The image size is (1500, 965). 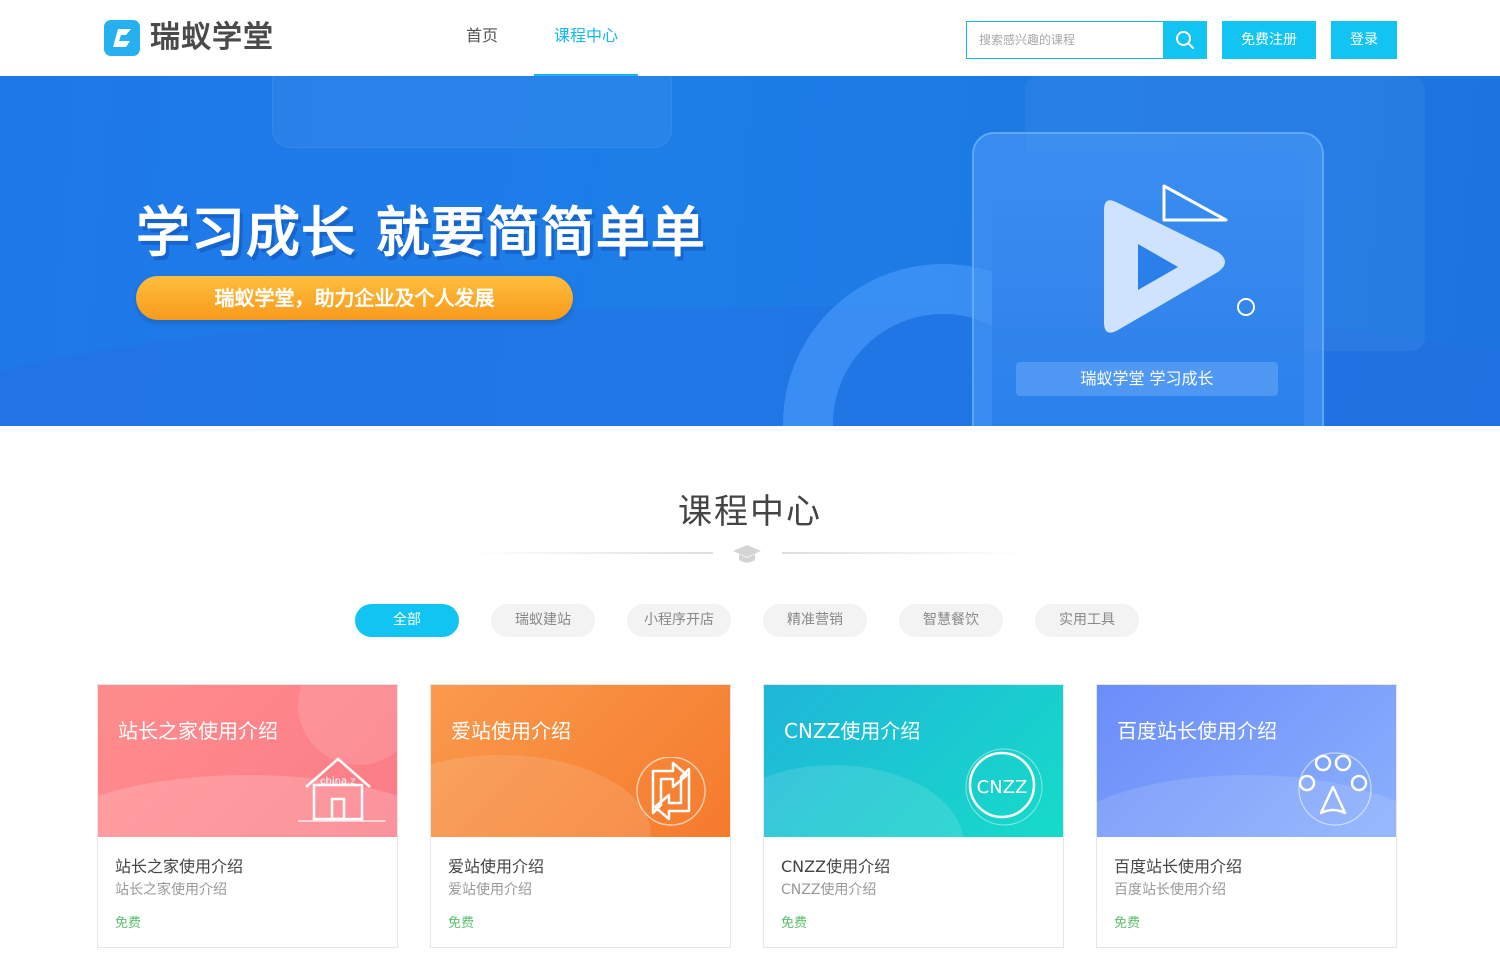 What do you see at coordinates (490, 890) in the screenshot?
I see `course-description: 爱站使用介绍` at bounding box center [490, 890].